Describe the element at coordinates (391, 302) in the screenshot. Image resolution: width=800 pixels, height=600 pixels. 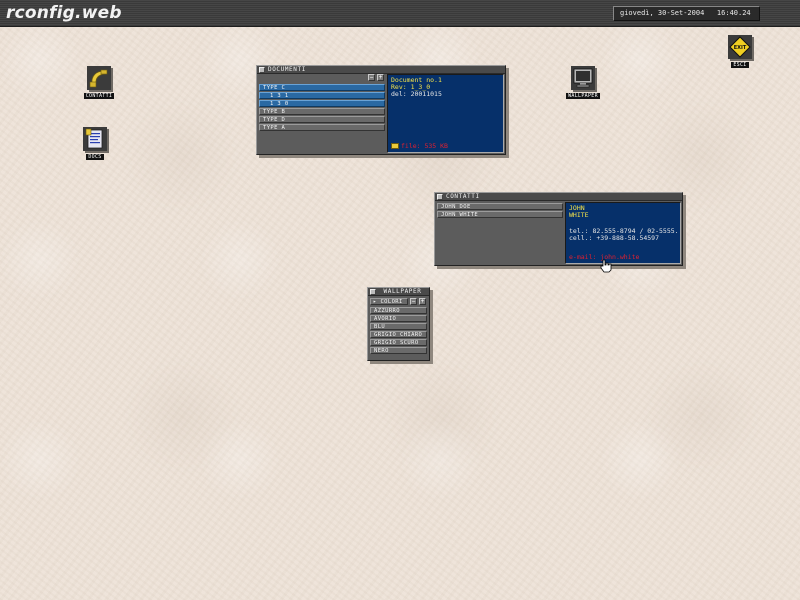
I see `colori-label: COLORI` at that location.